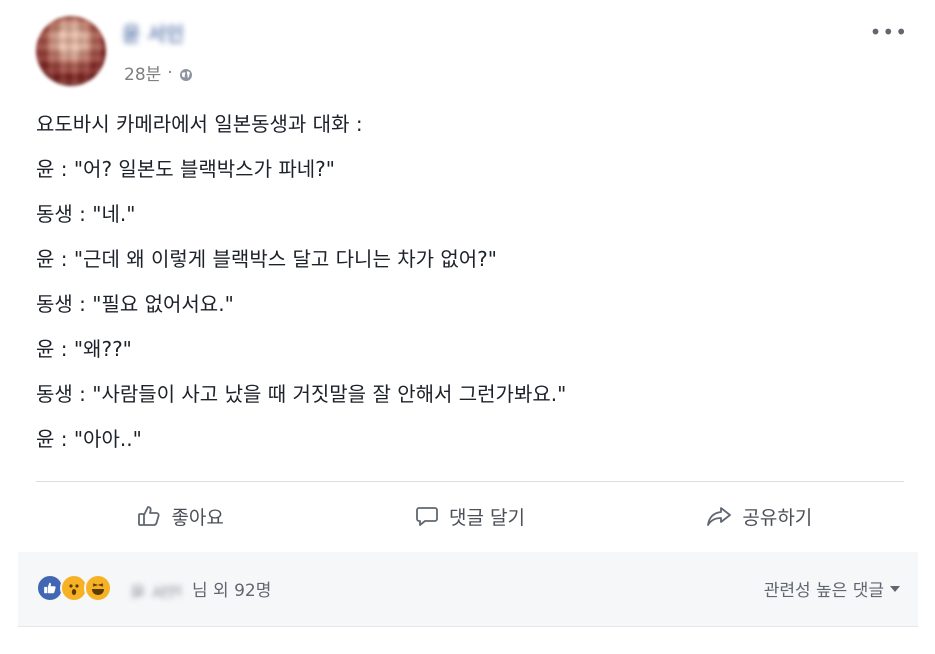 This screenshot has height=654, width=935. I want to click on share-button: 공유하기, so click(759, 516).